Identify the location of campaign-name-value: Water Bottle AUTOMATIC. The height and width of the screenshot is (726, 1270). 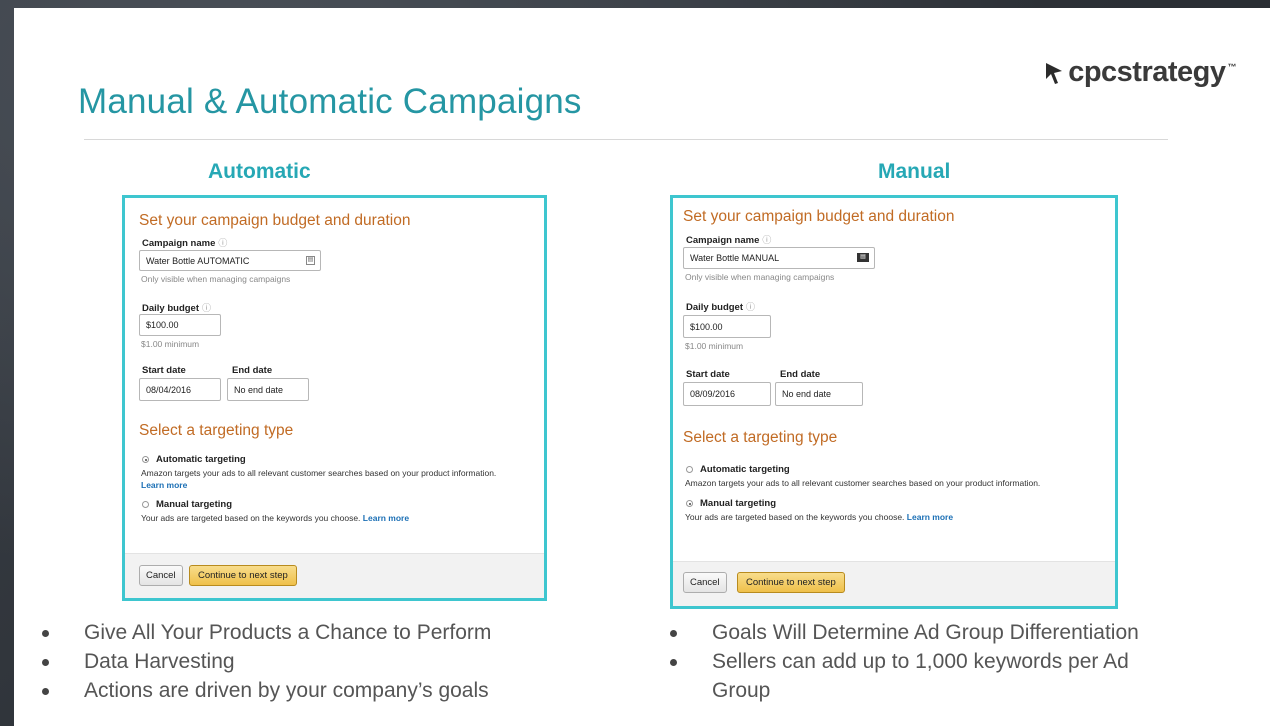
(198, 260).